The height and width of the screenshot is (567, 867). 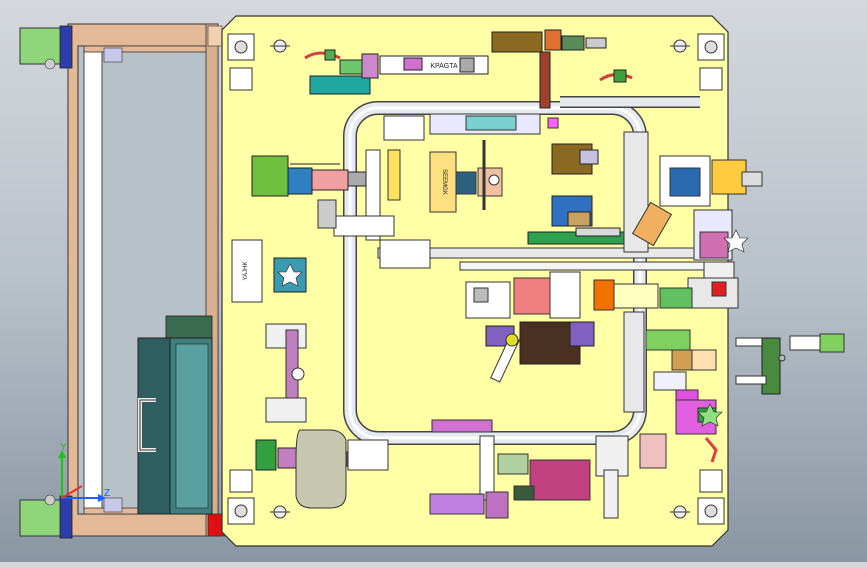 I want to click on side-label: SEEMGK, so click(x=444, y=182).